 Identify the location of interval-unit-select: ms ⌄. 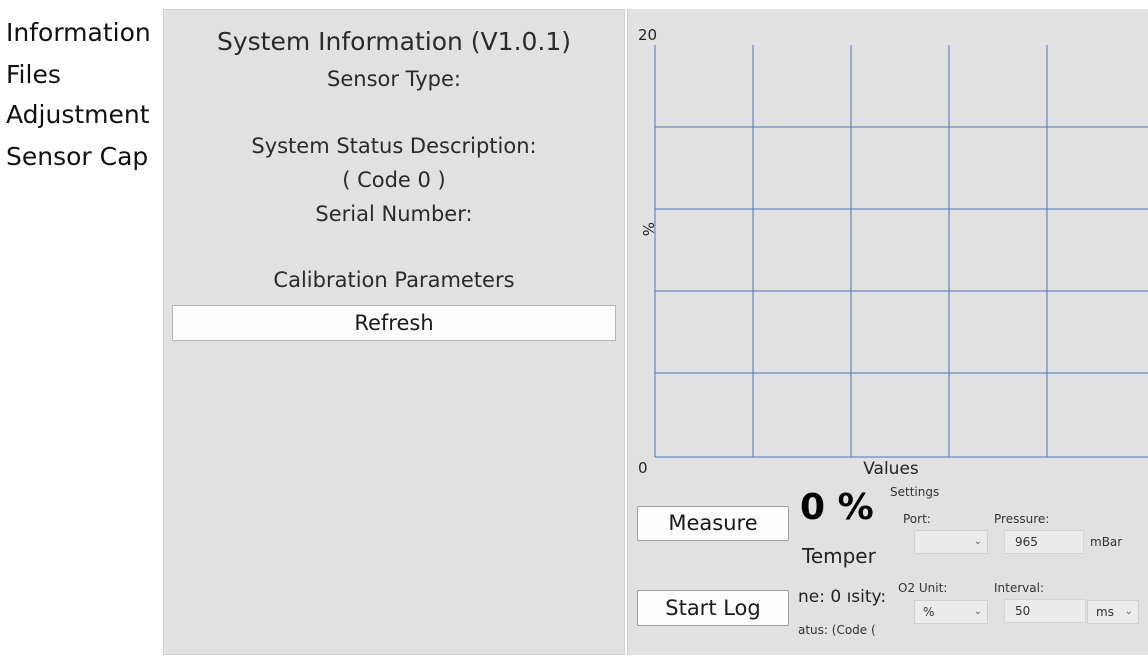
(1113, 612).